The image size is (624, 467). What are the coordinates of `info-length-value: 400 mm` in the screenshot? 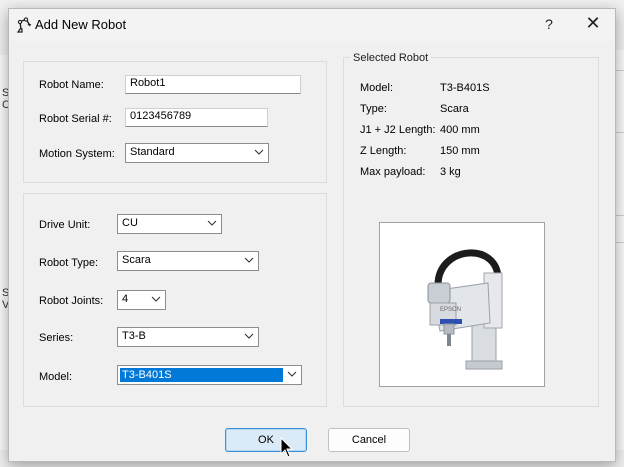 It's located at (460, 130).